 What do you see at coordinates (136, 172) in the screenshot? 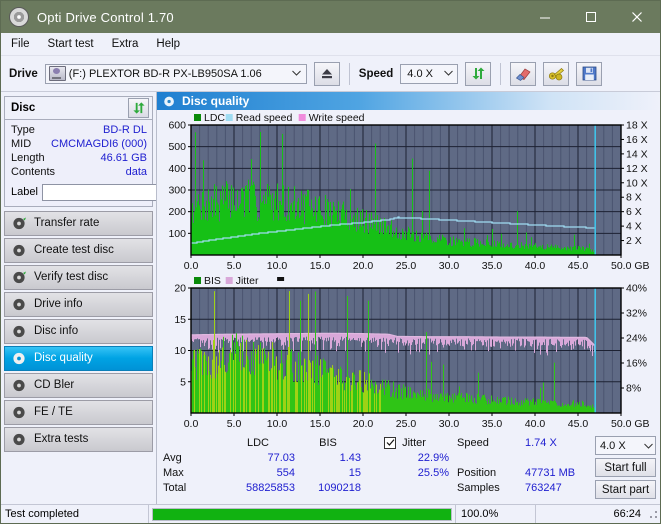
I see `disc-contents-value: data` at bounding box center [136, 172].